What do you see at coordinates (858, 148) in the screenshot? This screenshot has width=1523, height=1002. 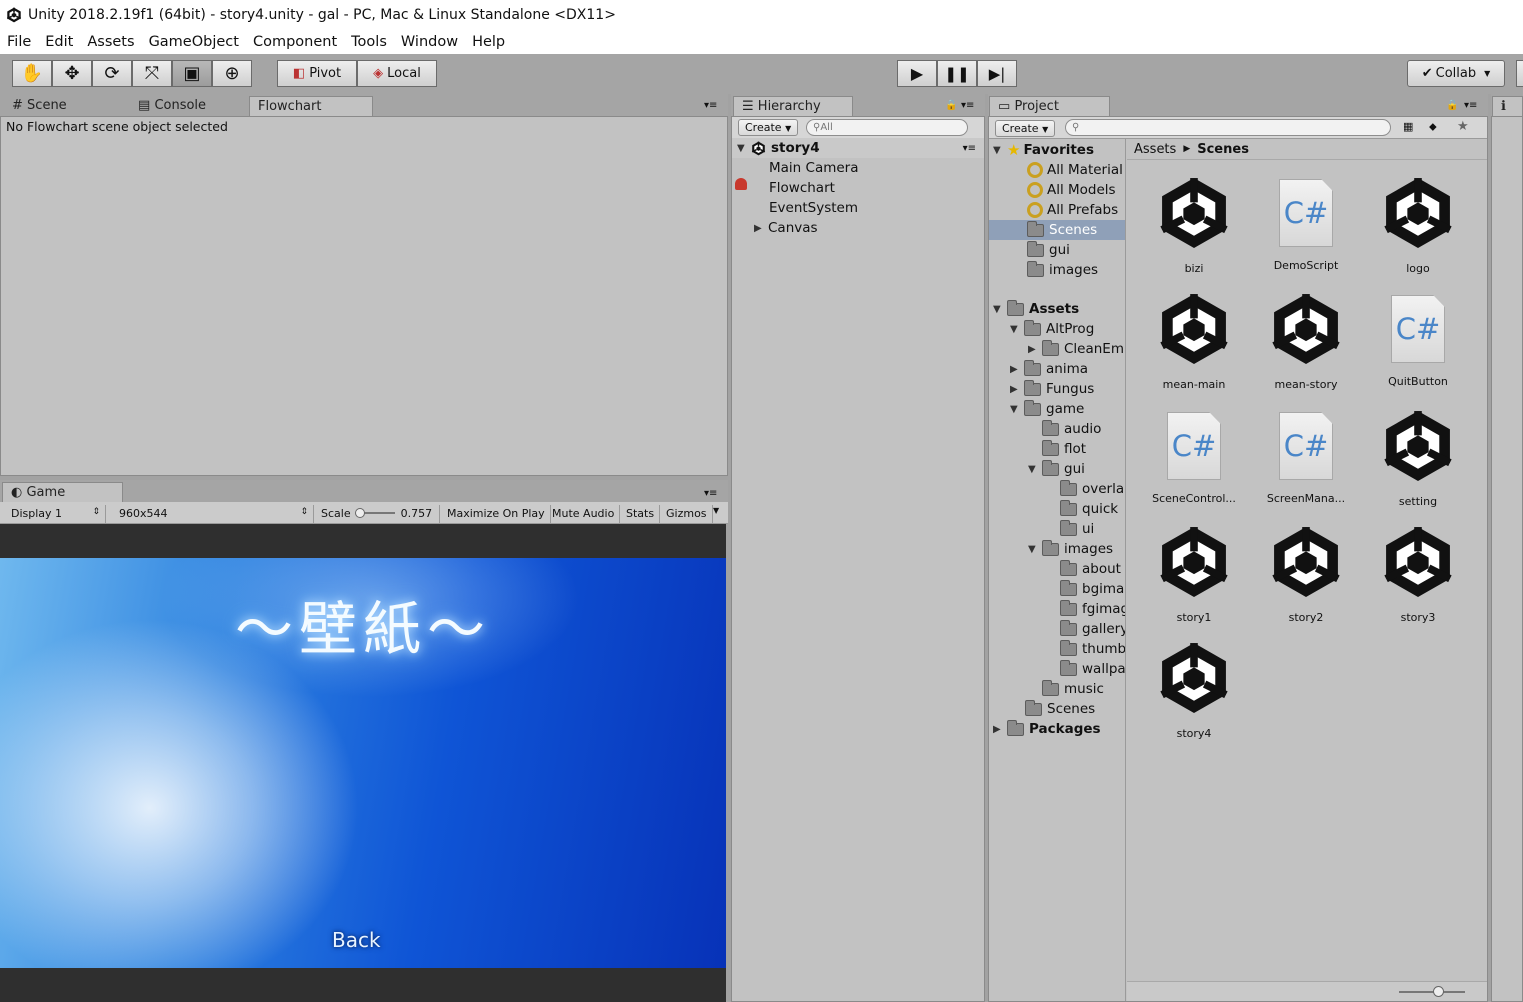 I see `scene-root-row: ▼ story4 ▾≡` at bounding box center [858, 148].